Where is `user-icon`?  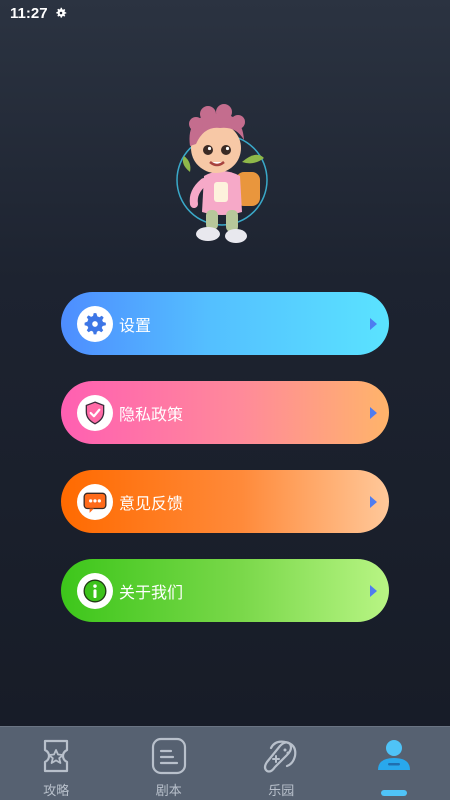
user-icon is located at coordinates (393, 755).